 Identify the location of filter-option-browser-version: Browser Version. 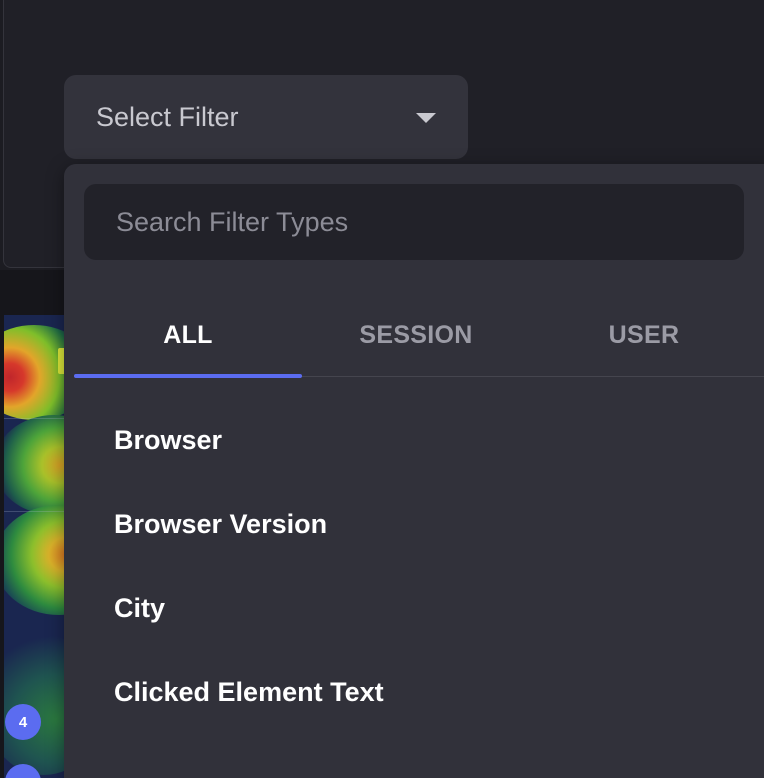
(220, 524).